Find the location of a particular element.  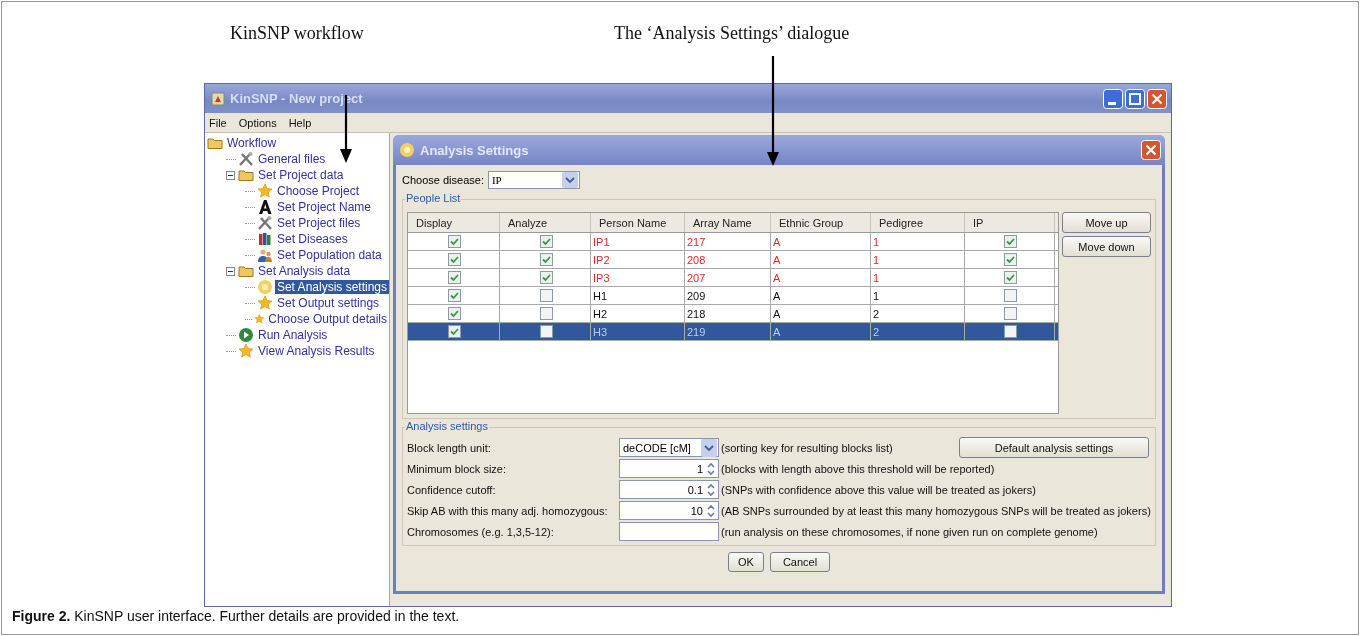

number-spinner: 1 is located at coordinates (669, 468).